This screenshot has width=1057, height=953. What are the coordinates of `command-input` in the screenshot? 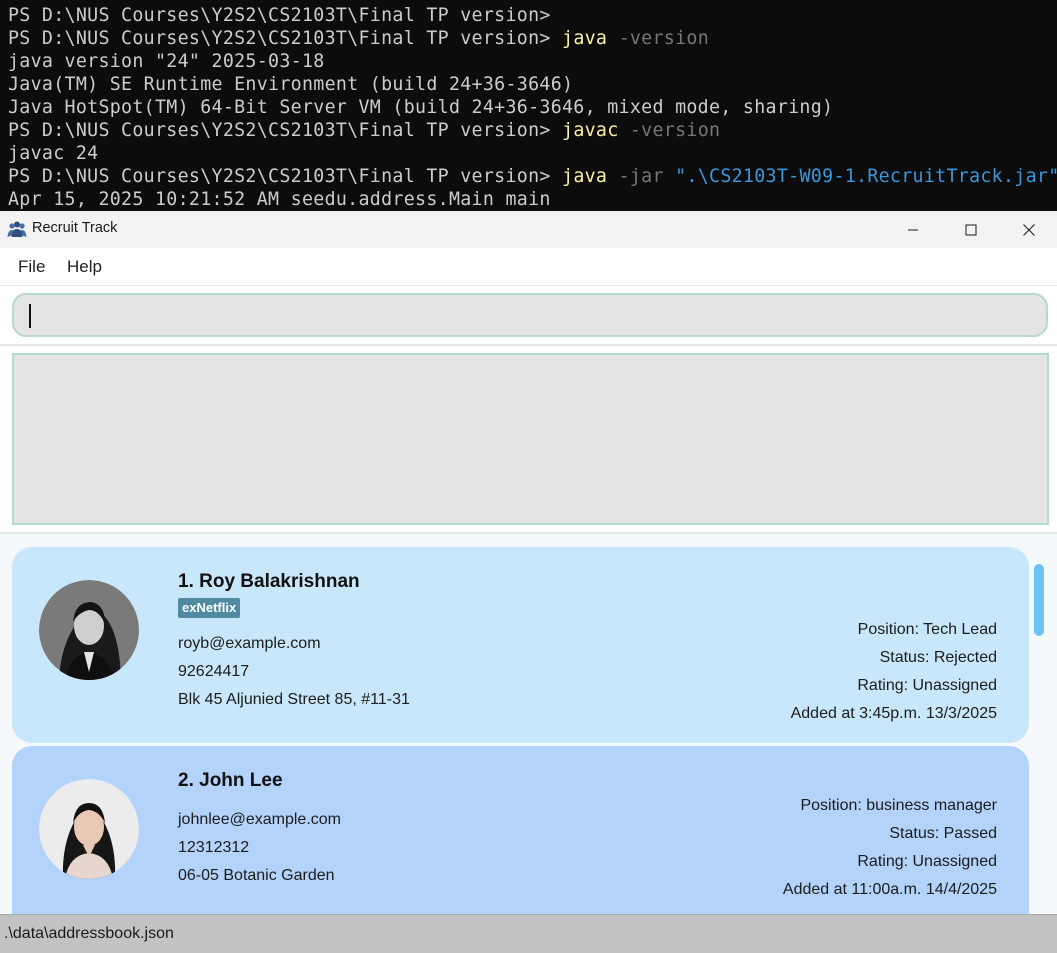 It's located at (530, 315).